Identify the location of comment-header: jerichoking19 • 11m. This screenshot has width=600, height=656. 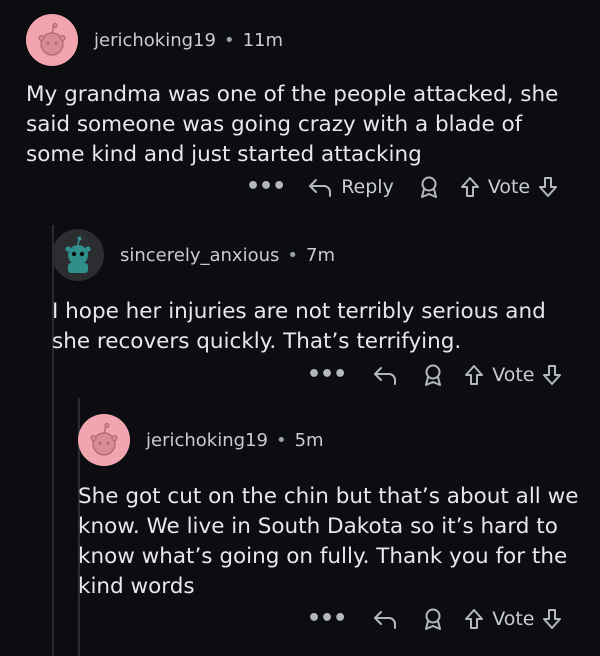
(306, 40).